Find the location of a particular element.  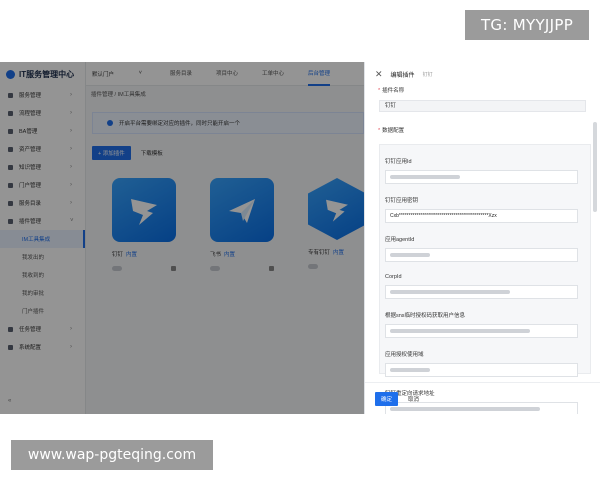

drawer-subtitle: 钉钉 is located at coordinates (427, 74).